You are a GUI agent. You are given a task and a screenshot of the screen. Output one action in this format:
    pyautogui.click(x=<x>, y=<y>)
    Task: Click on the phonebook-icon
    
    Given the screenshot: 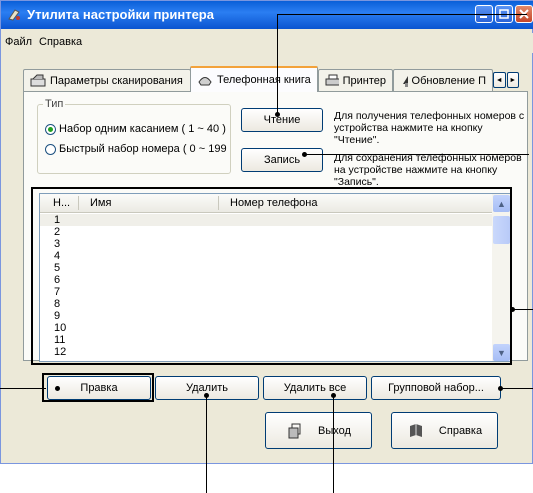 What is the action you would take?
    pyautogui.click(x=205, y=81)
    